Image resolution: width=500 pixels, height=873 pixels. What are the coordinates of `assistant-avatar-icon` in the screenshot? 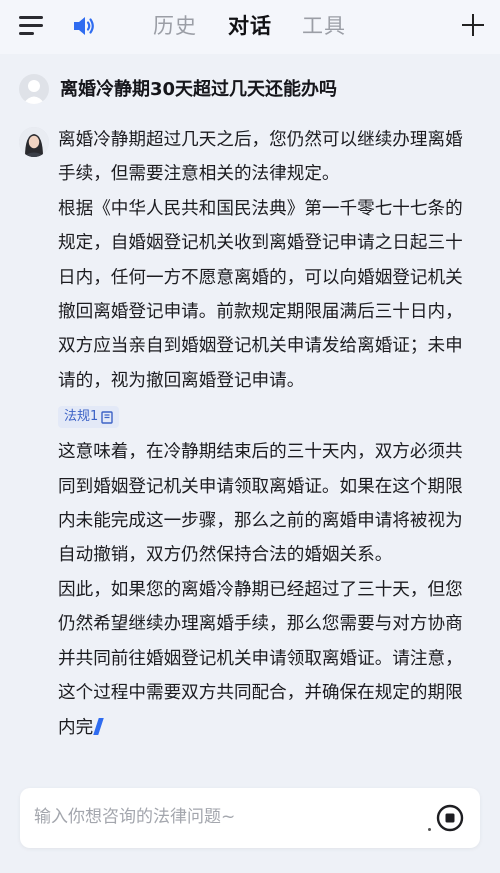 It's located at (34, 142).